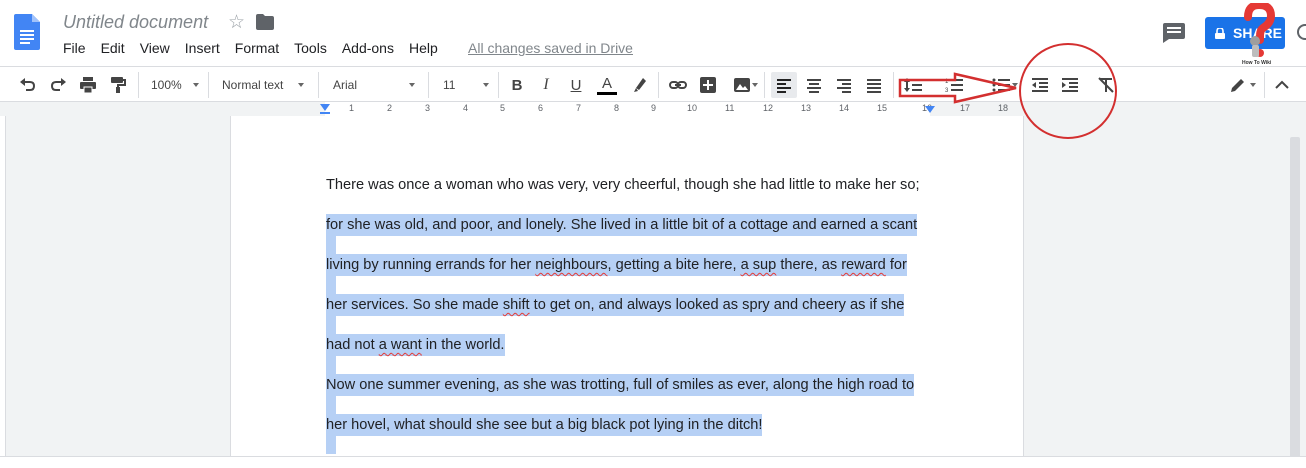 The height and width of the screenshot is (468, 1306). Describe the element at coordinates (27, 32) in the screenshot. I see `docs-logo-icon` at that location.